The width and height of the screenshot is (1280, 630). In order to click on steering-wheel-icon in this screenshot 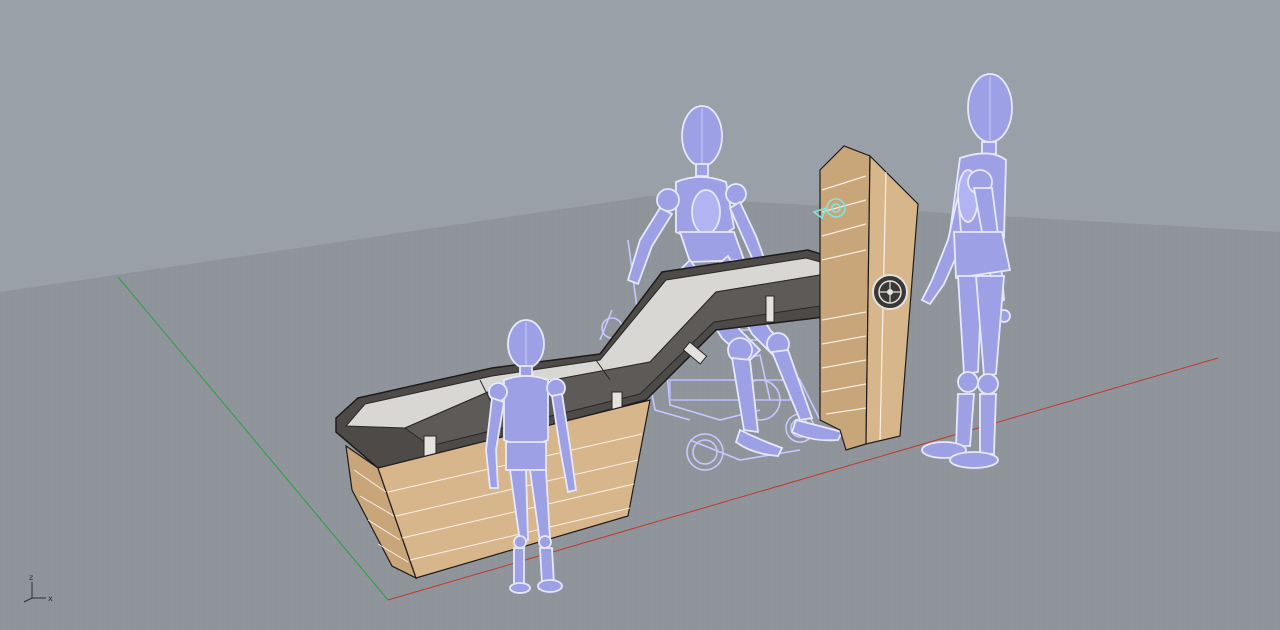, I will do `click(890, 292)`.